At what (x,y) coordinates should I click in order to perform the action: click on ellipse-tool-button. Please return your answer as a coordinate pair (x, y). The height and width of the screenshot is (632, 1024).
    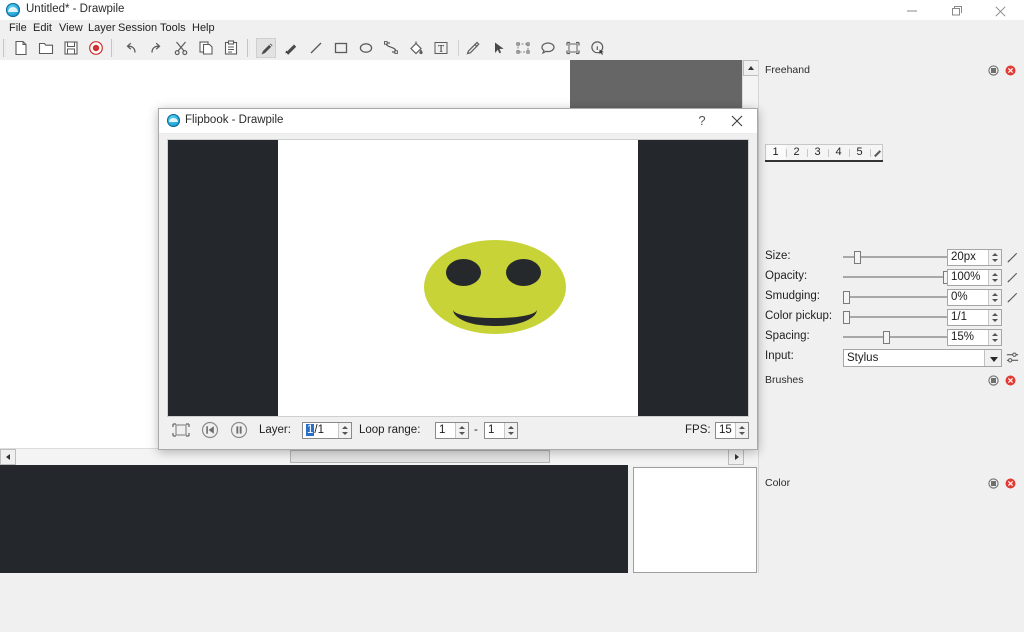
    Looking at the image, I should click on (366, 48).